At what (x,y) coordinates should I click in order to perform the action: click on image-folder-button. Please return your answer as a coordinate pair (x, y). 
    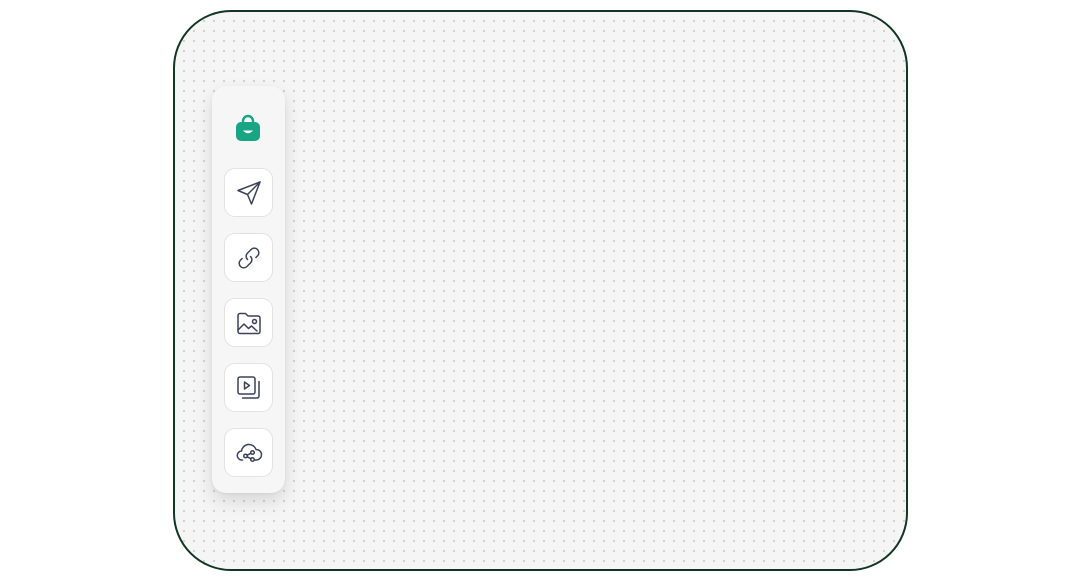
    Looking at the image, I should click on (248, 322).